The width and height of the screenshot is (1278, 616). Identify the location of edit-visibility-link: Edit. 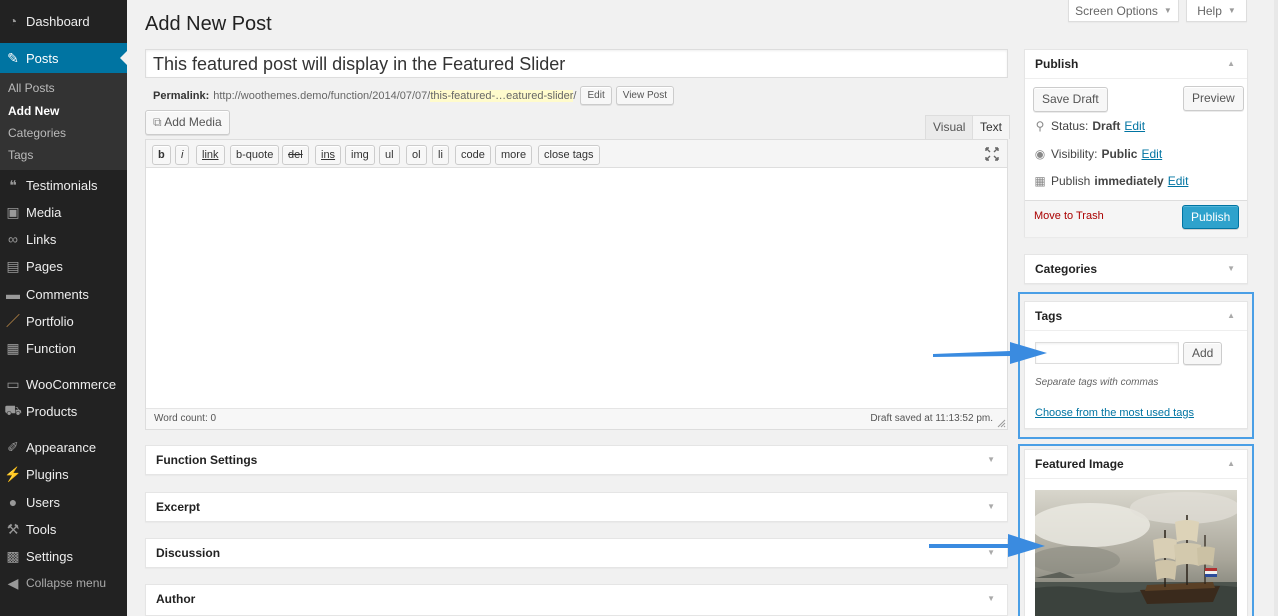
(1151, 154).